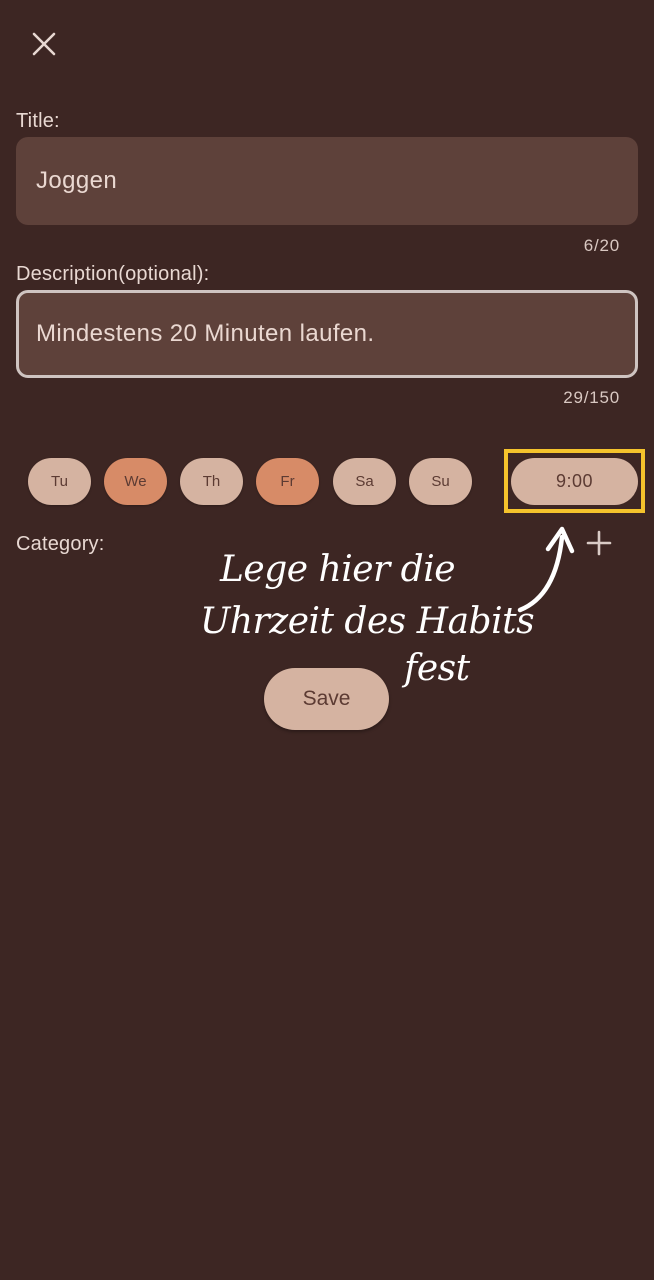  What do you see at coordinates (38, 121) in the screenshot?
I see `title-label: Title:` at bounding box center [38, 121].